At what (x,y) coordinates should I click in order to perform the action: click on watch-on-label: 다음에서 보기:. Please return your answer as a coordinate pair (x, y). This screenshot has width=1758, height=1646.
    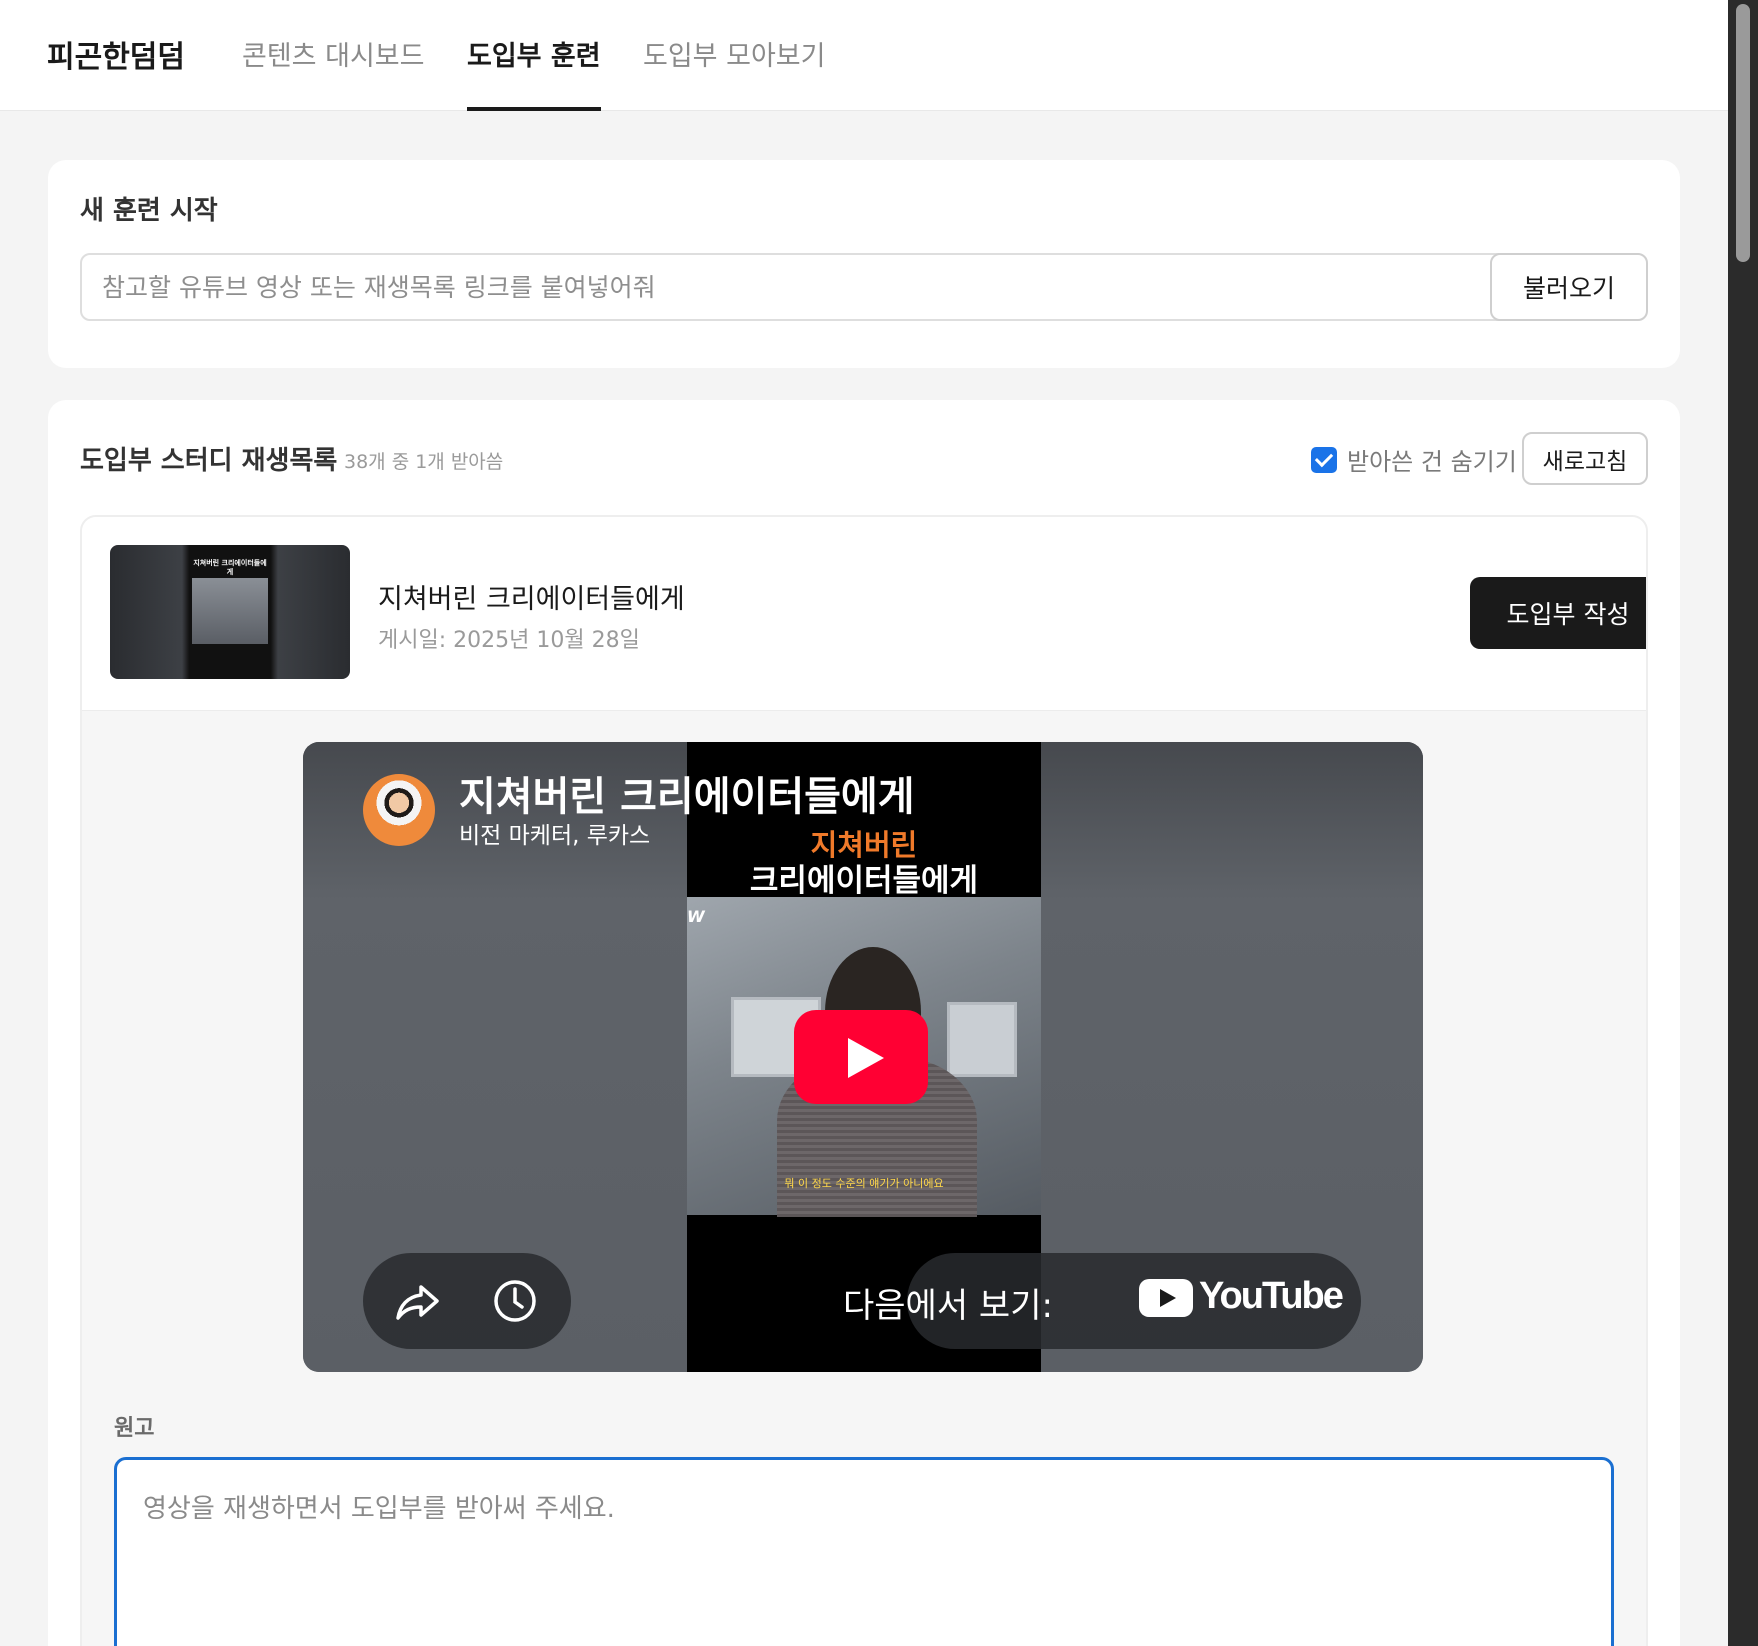
    Looking at the image, I should click on (948, 1302).